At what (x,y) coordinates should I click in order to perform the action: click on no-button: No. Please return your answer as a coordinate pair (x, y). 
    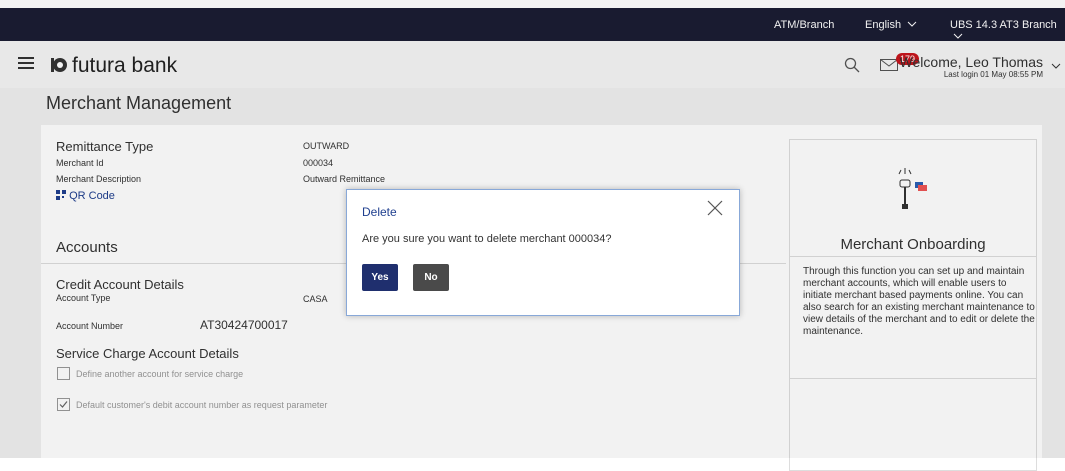
    Looking at the image, I should click on (431, 277).